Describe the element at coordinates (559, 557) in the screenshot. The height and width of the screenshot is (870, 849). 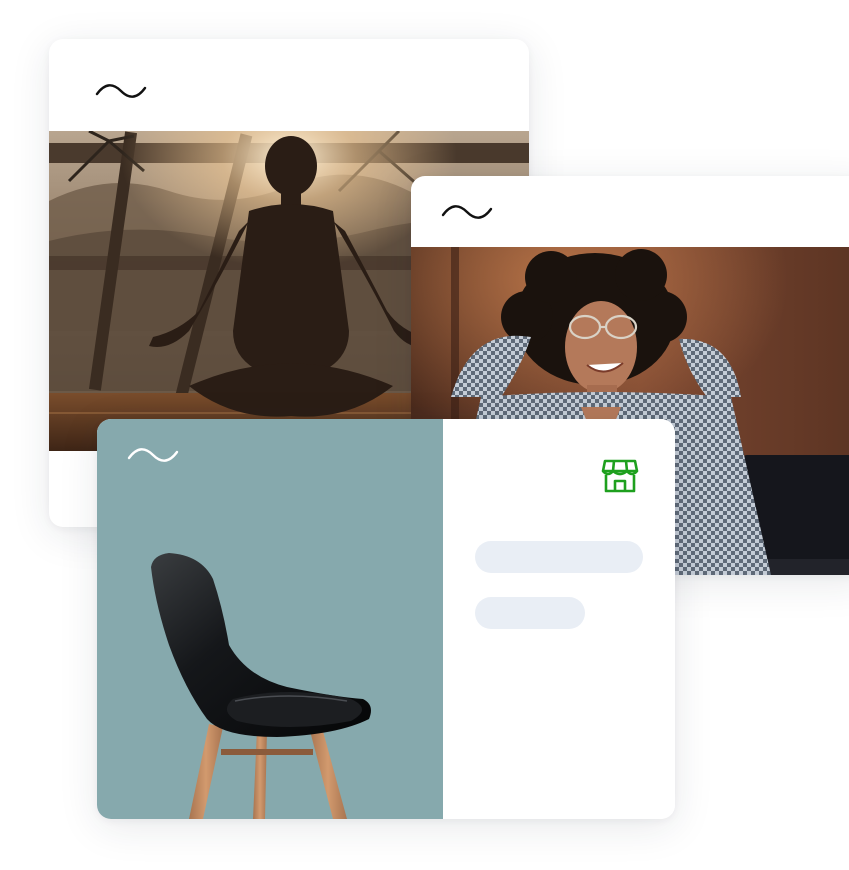
I see `product-title-placeholder` at that location.